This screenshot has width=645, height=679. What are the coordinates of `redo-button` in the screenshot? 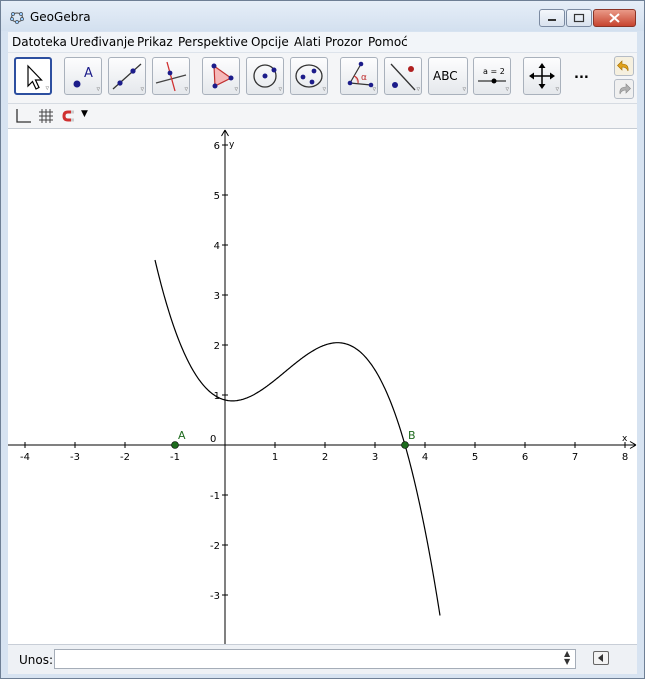 It's located at (624, 89).